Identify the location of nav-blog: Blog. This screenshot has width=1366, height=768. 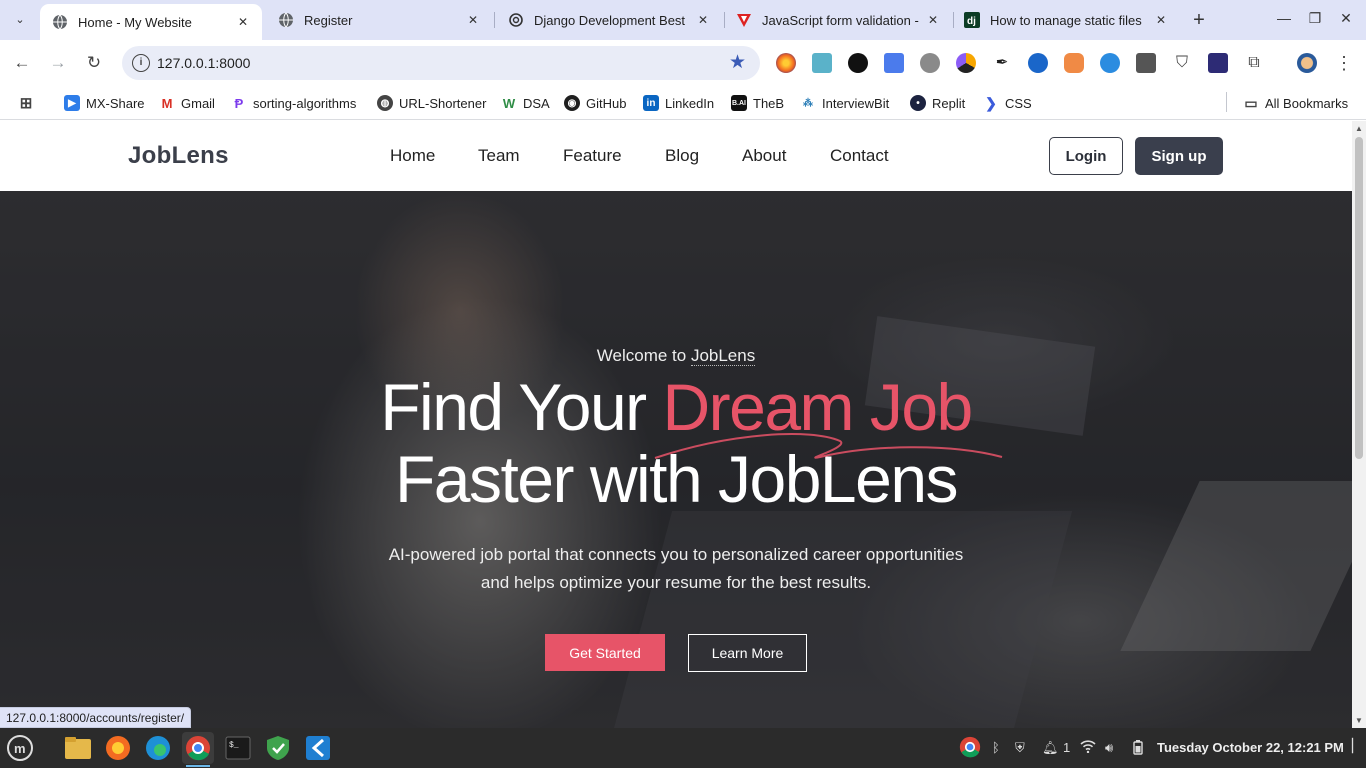
(682, 156).